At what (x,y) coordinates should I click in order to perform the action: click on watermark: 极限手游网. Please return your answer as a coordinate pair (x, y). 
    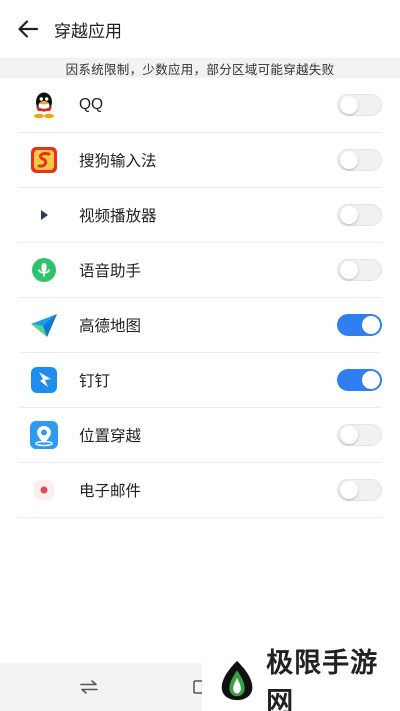
    Looking at the image, I should click on (301, 679).